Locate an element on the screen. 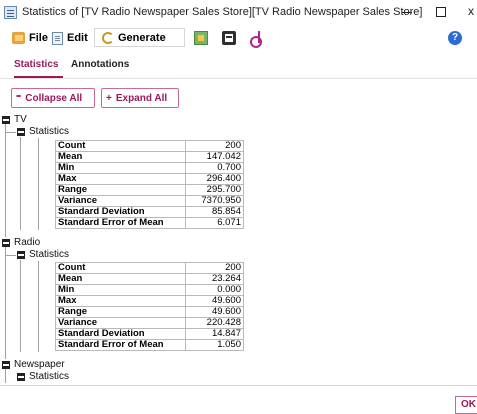 The height and width of the screenshot is (414, 477). stat-value: 295.700 is located at coordinates (214, 190).